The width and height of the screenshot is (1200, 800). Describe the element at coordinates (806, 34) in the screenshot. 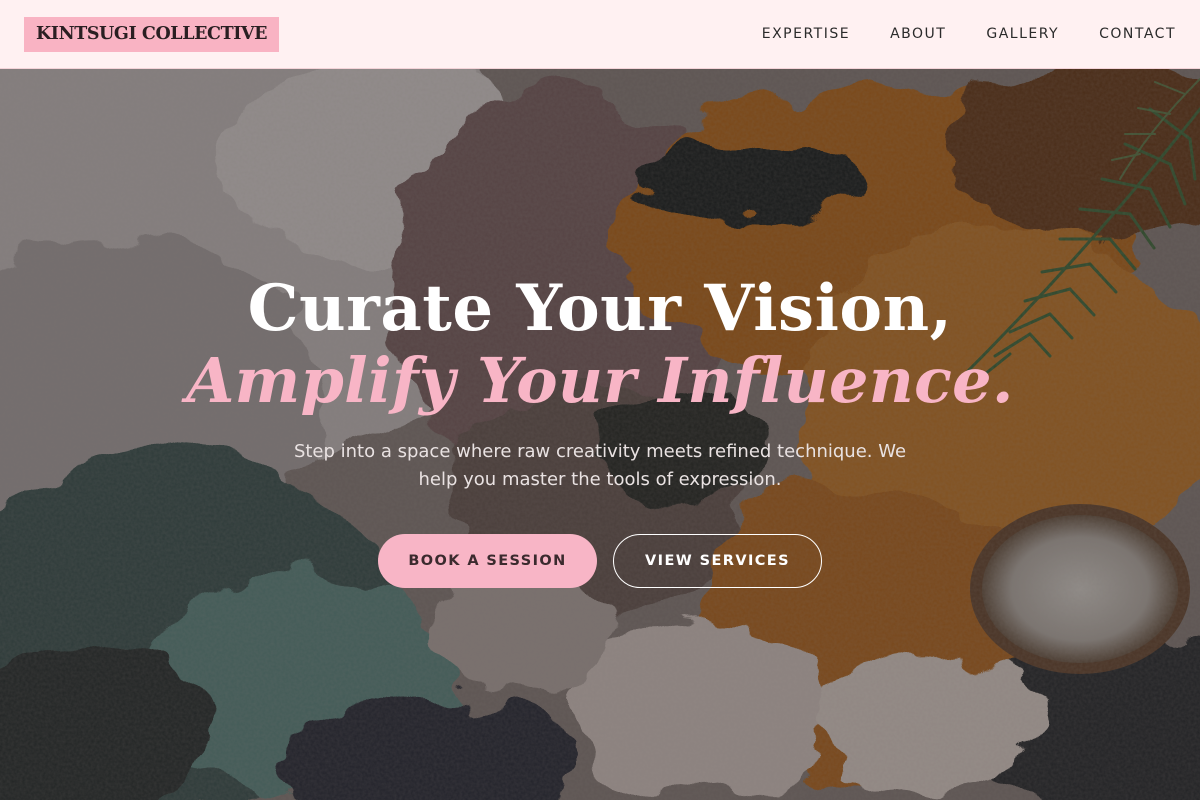

I see `nav-link-expertise: EXPERTISE` at that location.